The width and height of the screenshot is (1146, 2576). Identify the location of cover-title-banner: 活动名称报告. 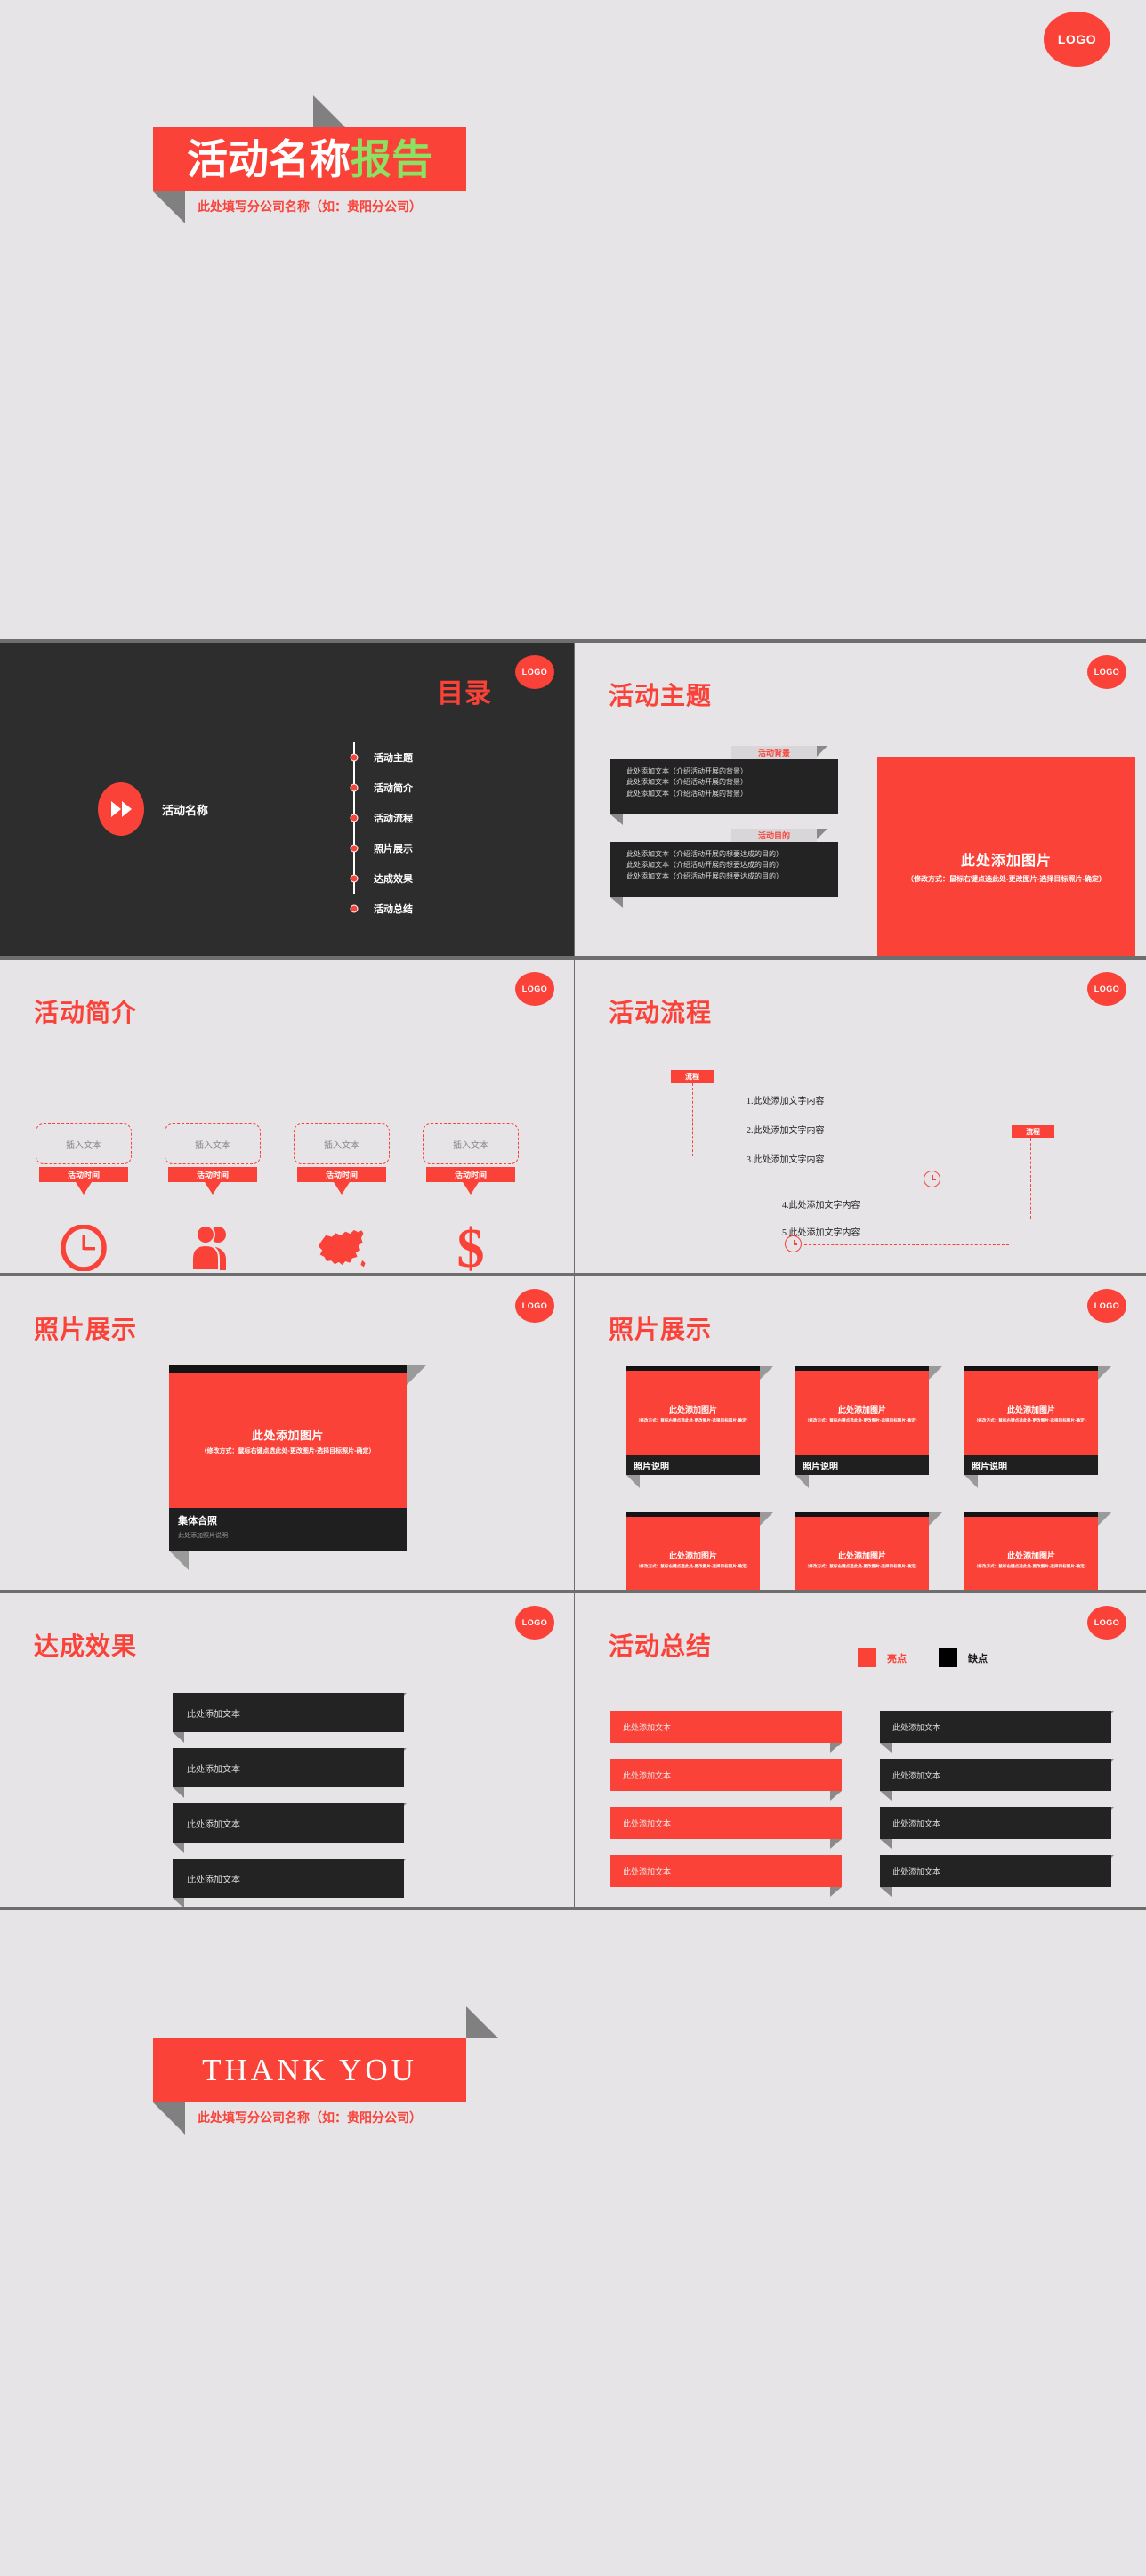
(309, 159).